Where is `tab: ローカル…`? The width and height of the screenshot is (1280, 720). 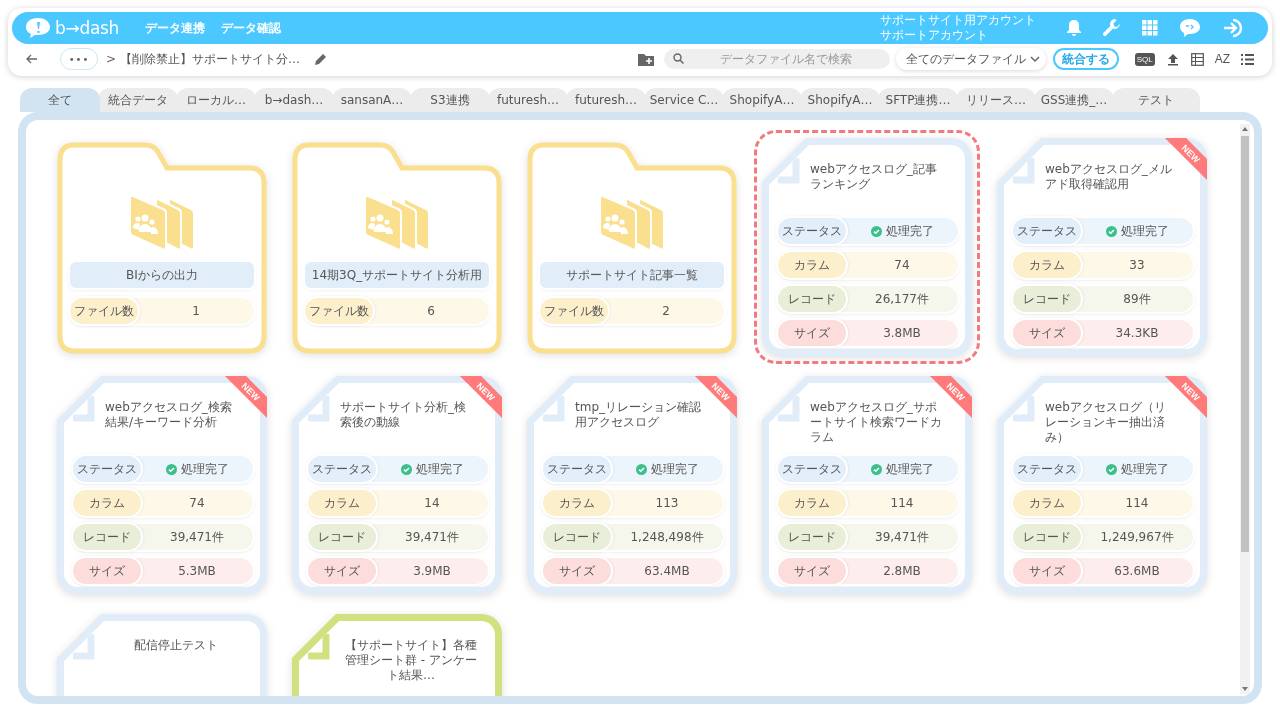 tab: ローカル… is located at coordinates (216, 100).